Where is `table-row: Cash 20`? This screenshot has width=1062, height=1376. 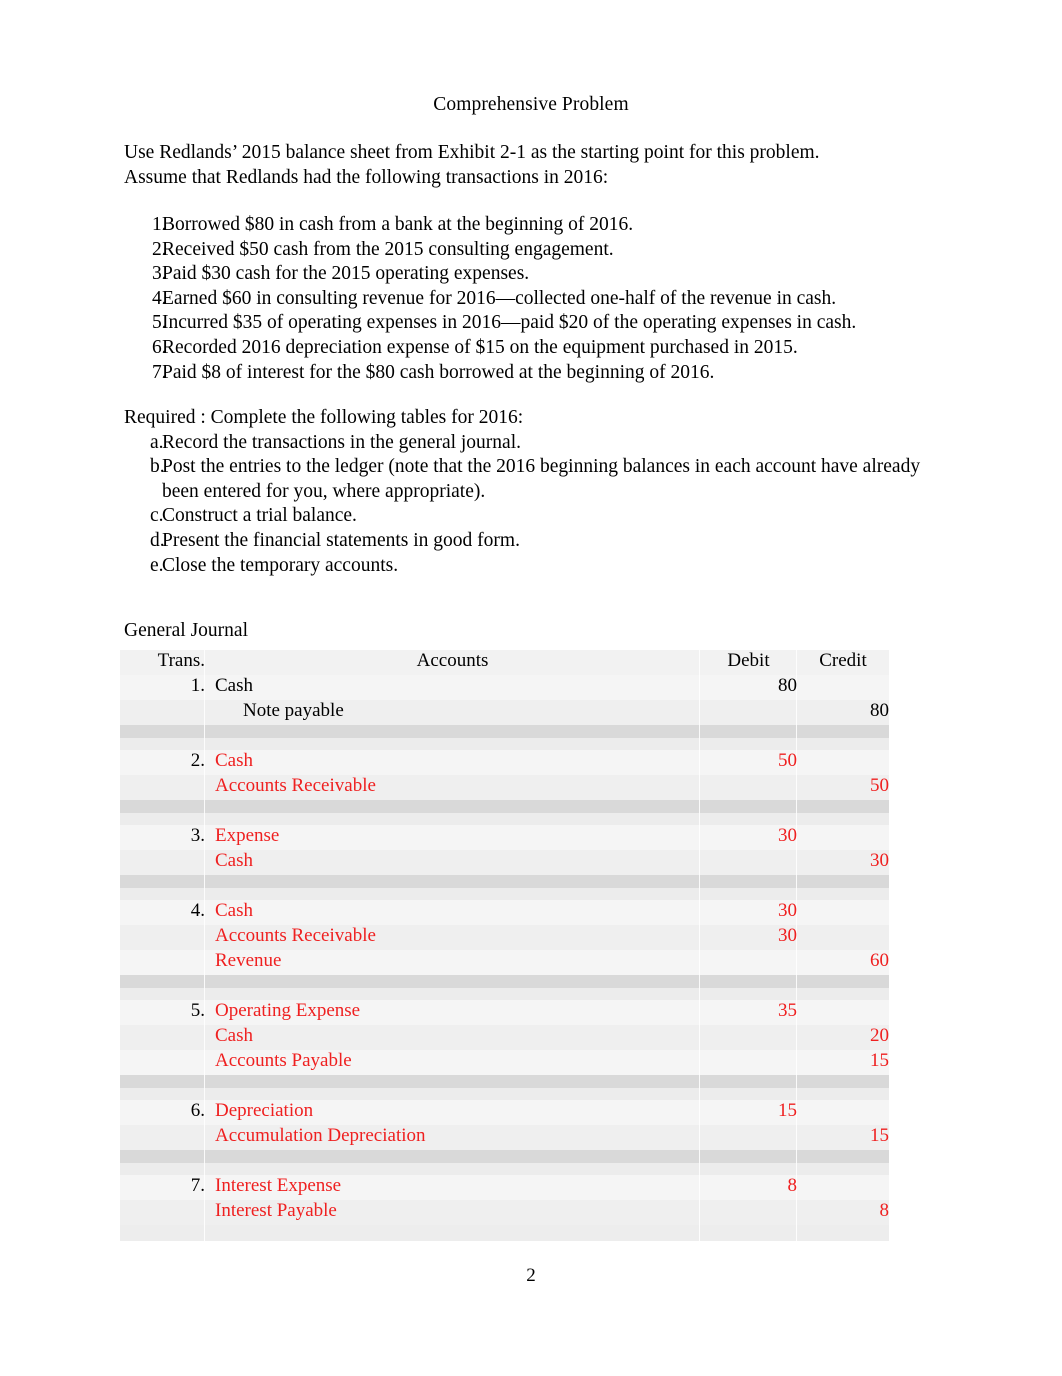
table-row: Cash 20 is located at coordinates (504, 1037).